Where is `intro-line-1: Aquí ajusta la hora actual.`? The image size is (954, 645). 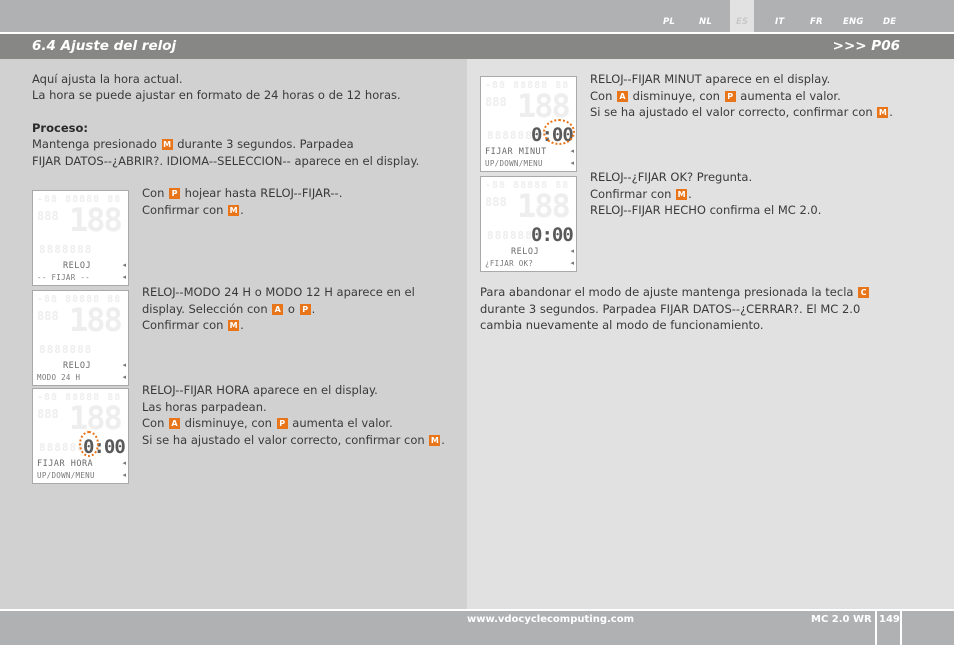 intro-line-1: Aquí ajusta la hora actual. is located at coordinates (107, 79).